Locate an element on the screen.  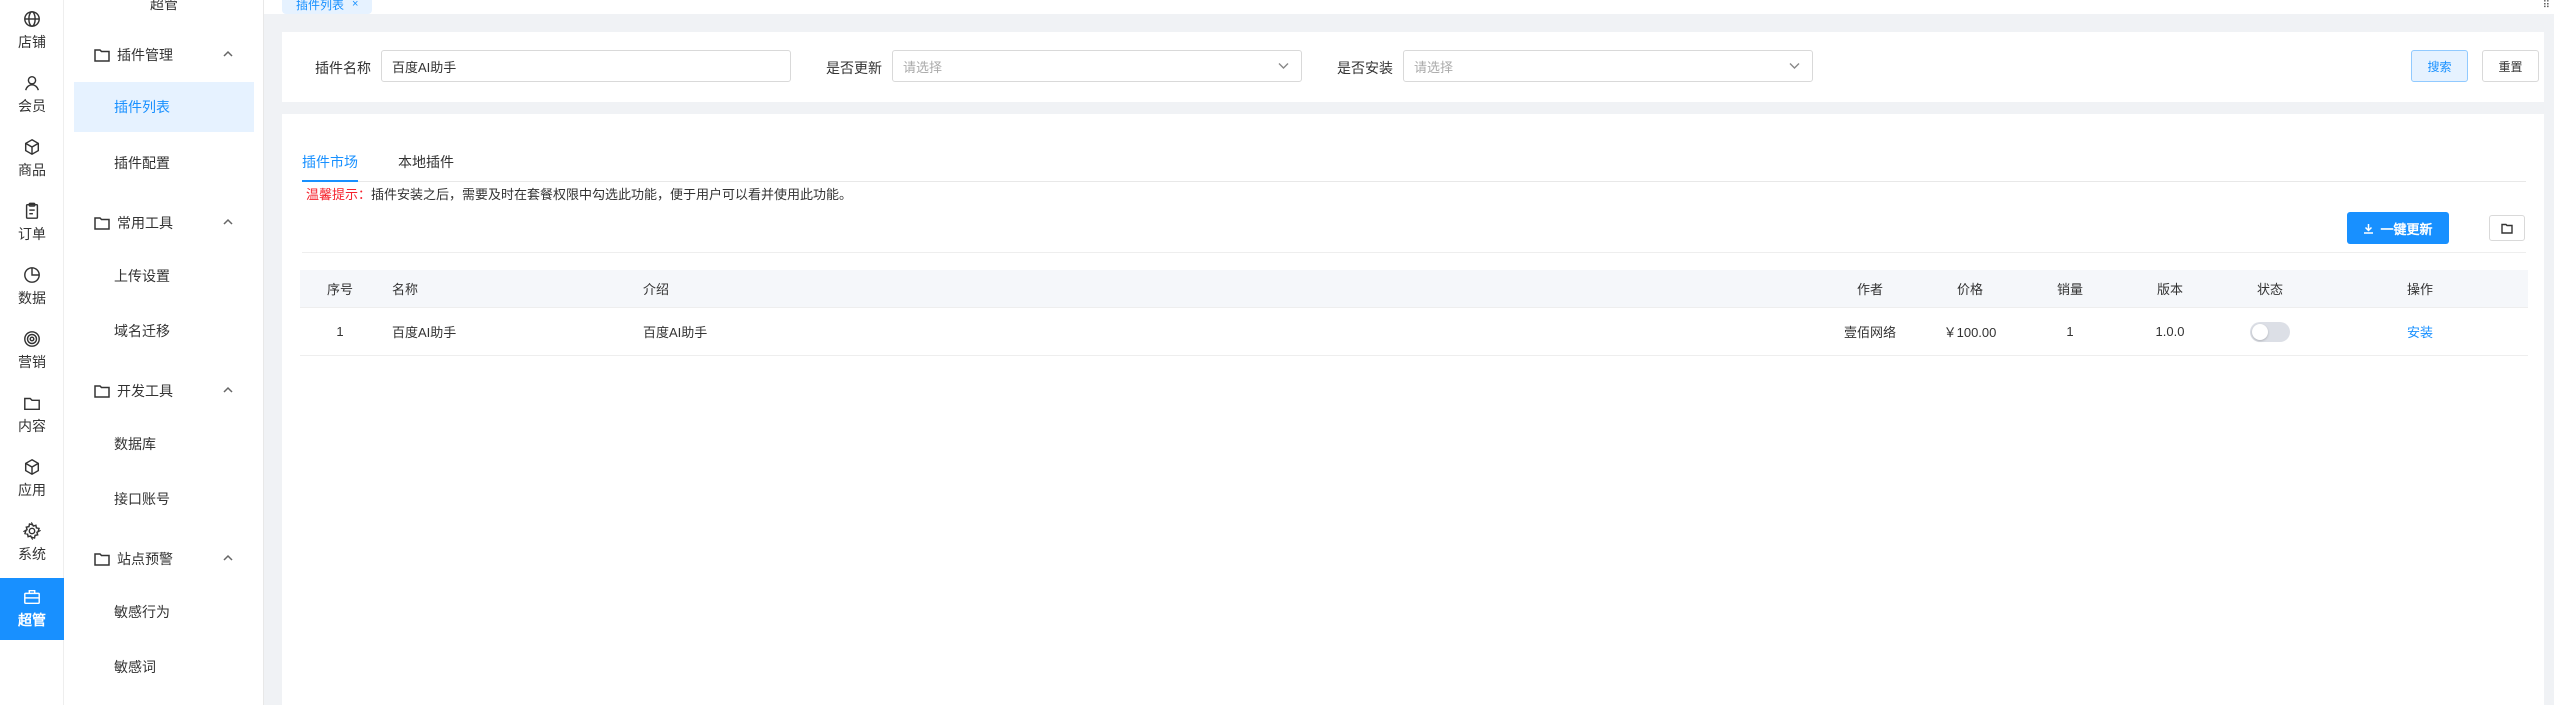
search-button-label: 搜索 is located at coordinates (2439, 66).